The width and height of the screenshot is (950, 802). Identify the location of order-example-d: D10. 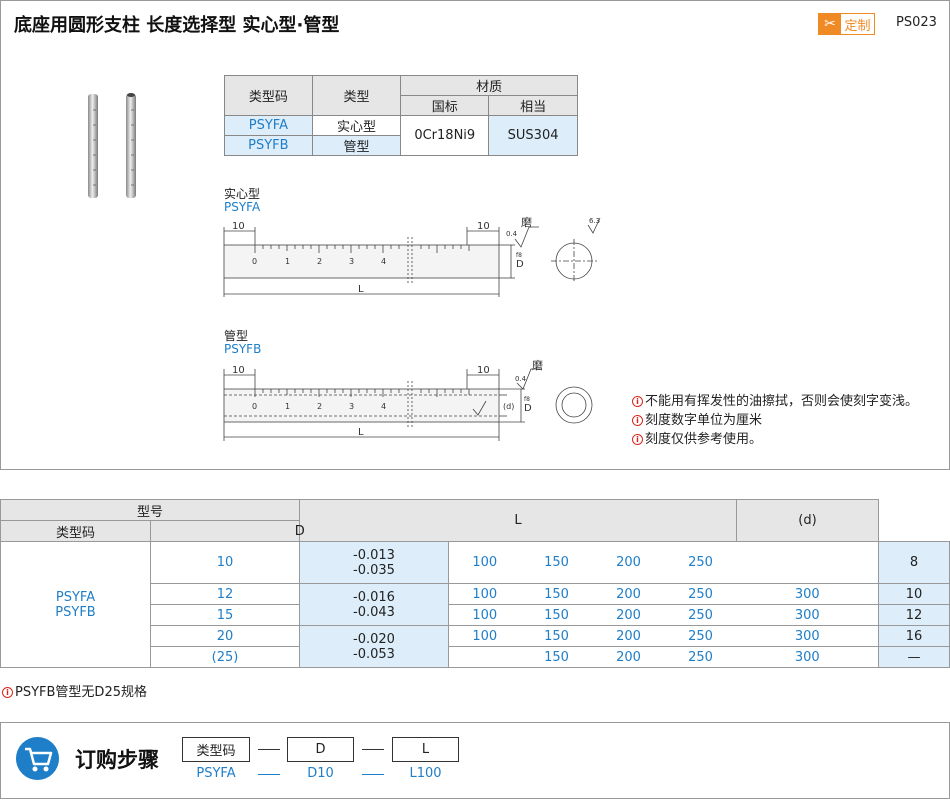
(320, 773).